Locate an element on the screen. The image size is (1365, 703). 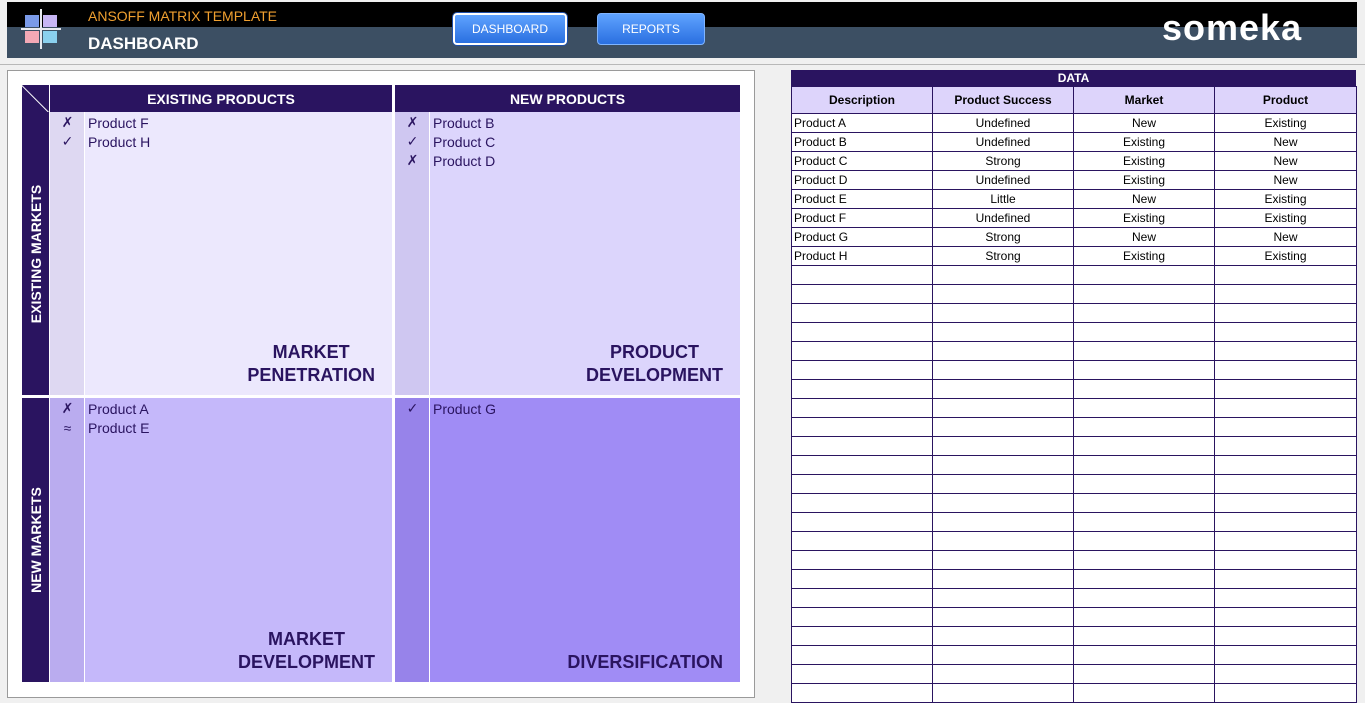
table-cell: Product D is located at coordinates (862, 180).